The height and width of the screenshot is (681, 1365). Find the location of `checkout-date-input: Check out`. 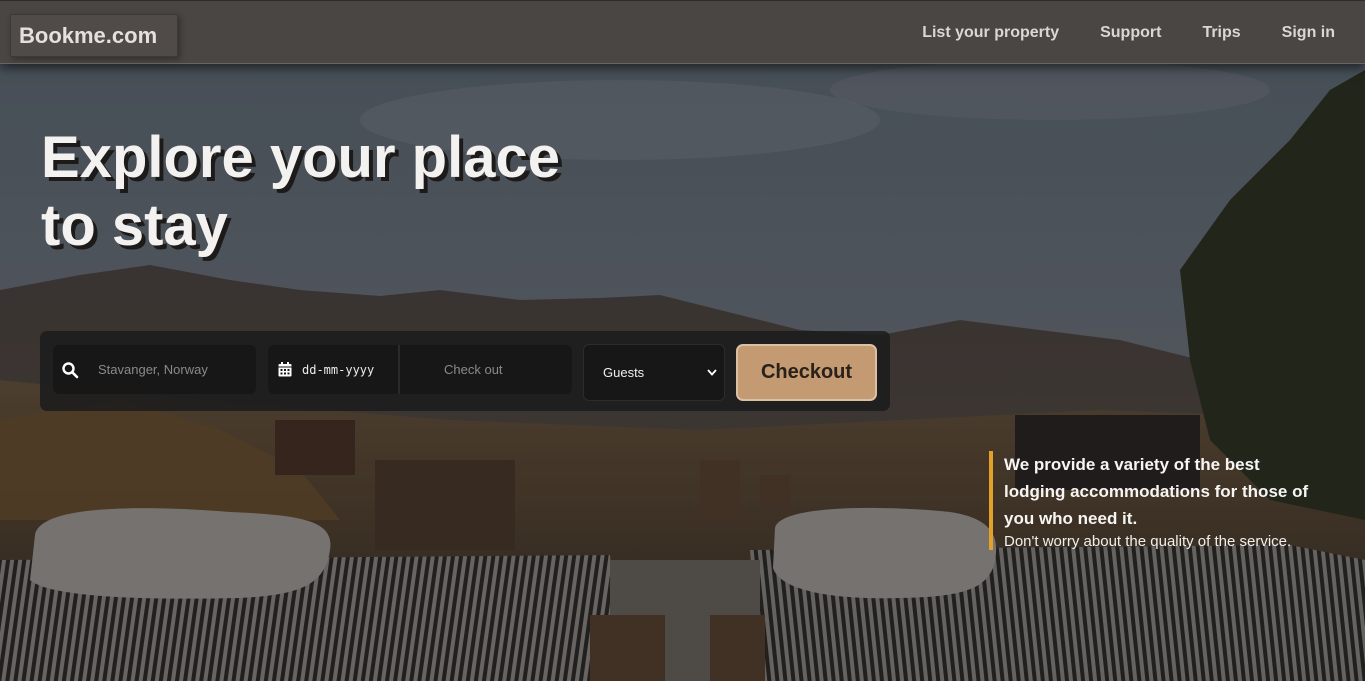

checkout-date-input: Check out is located at coordinates (473, 369).